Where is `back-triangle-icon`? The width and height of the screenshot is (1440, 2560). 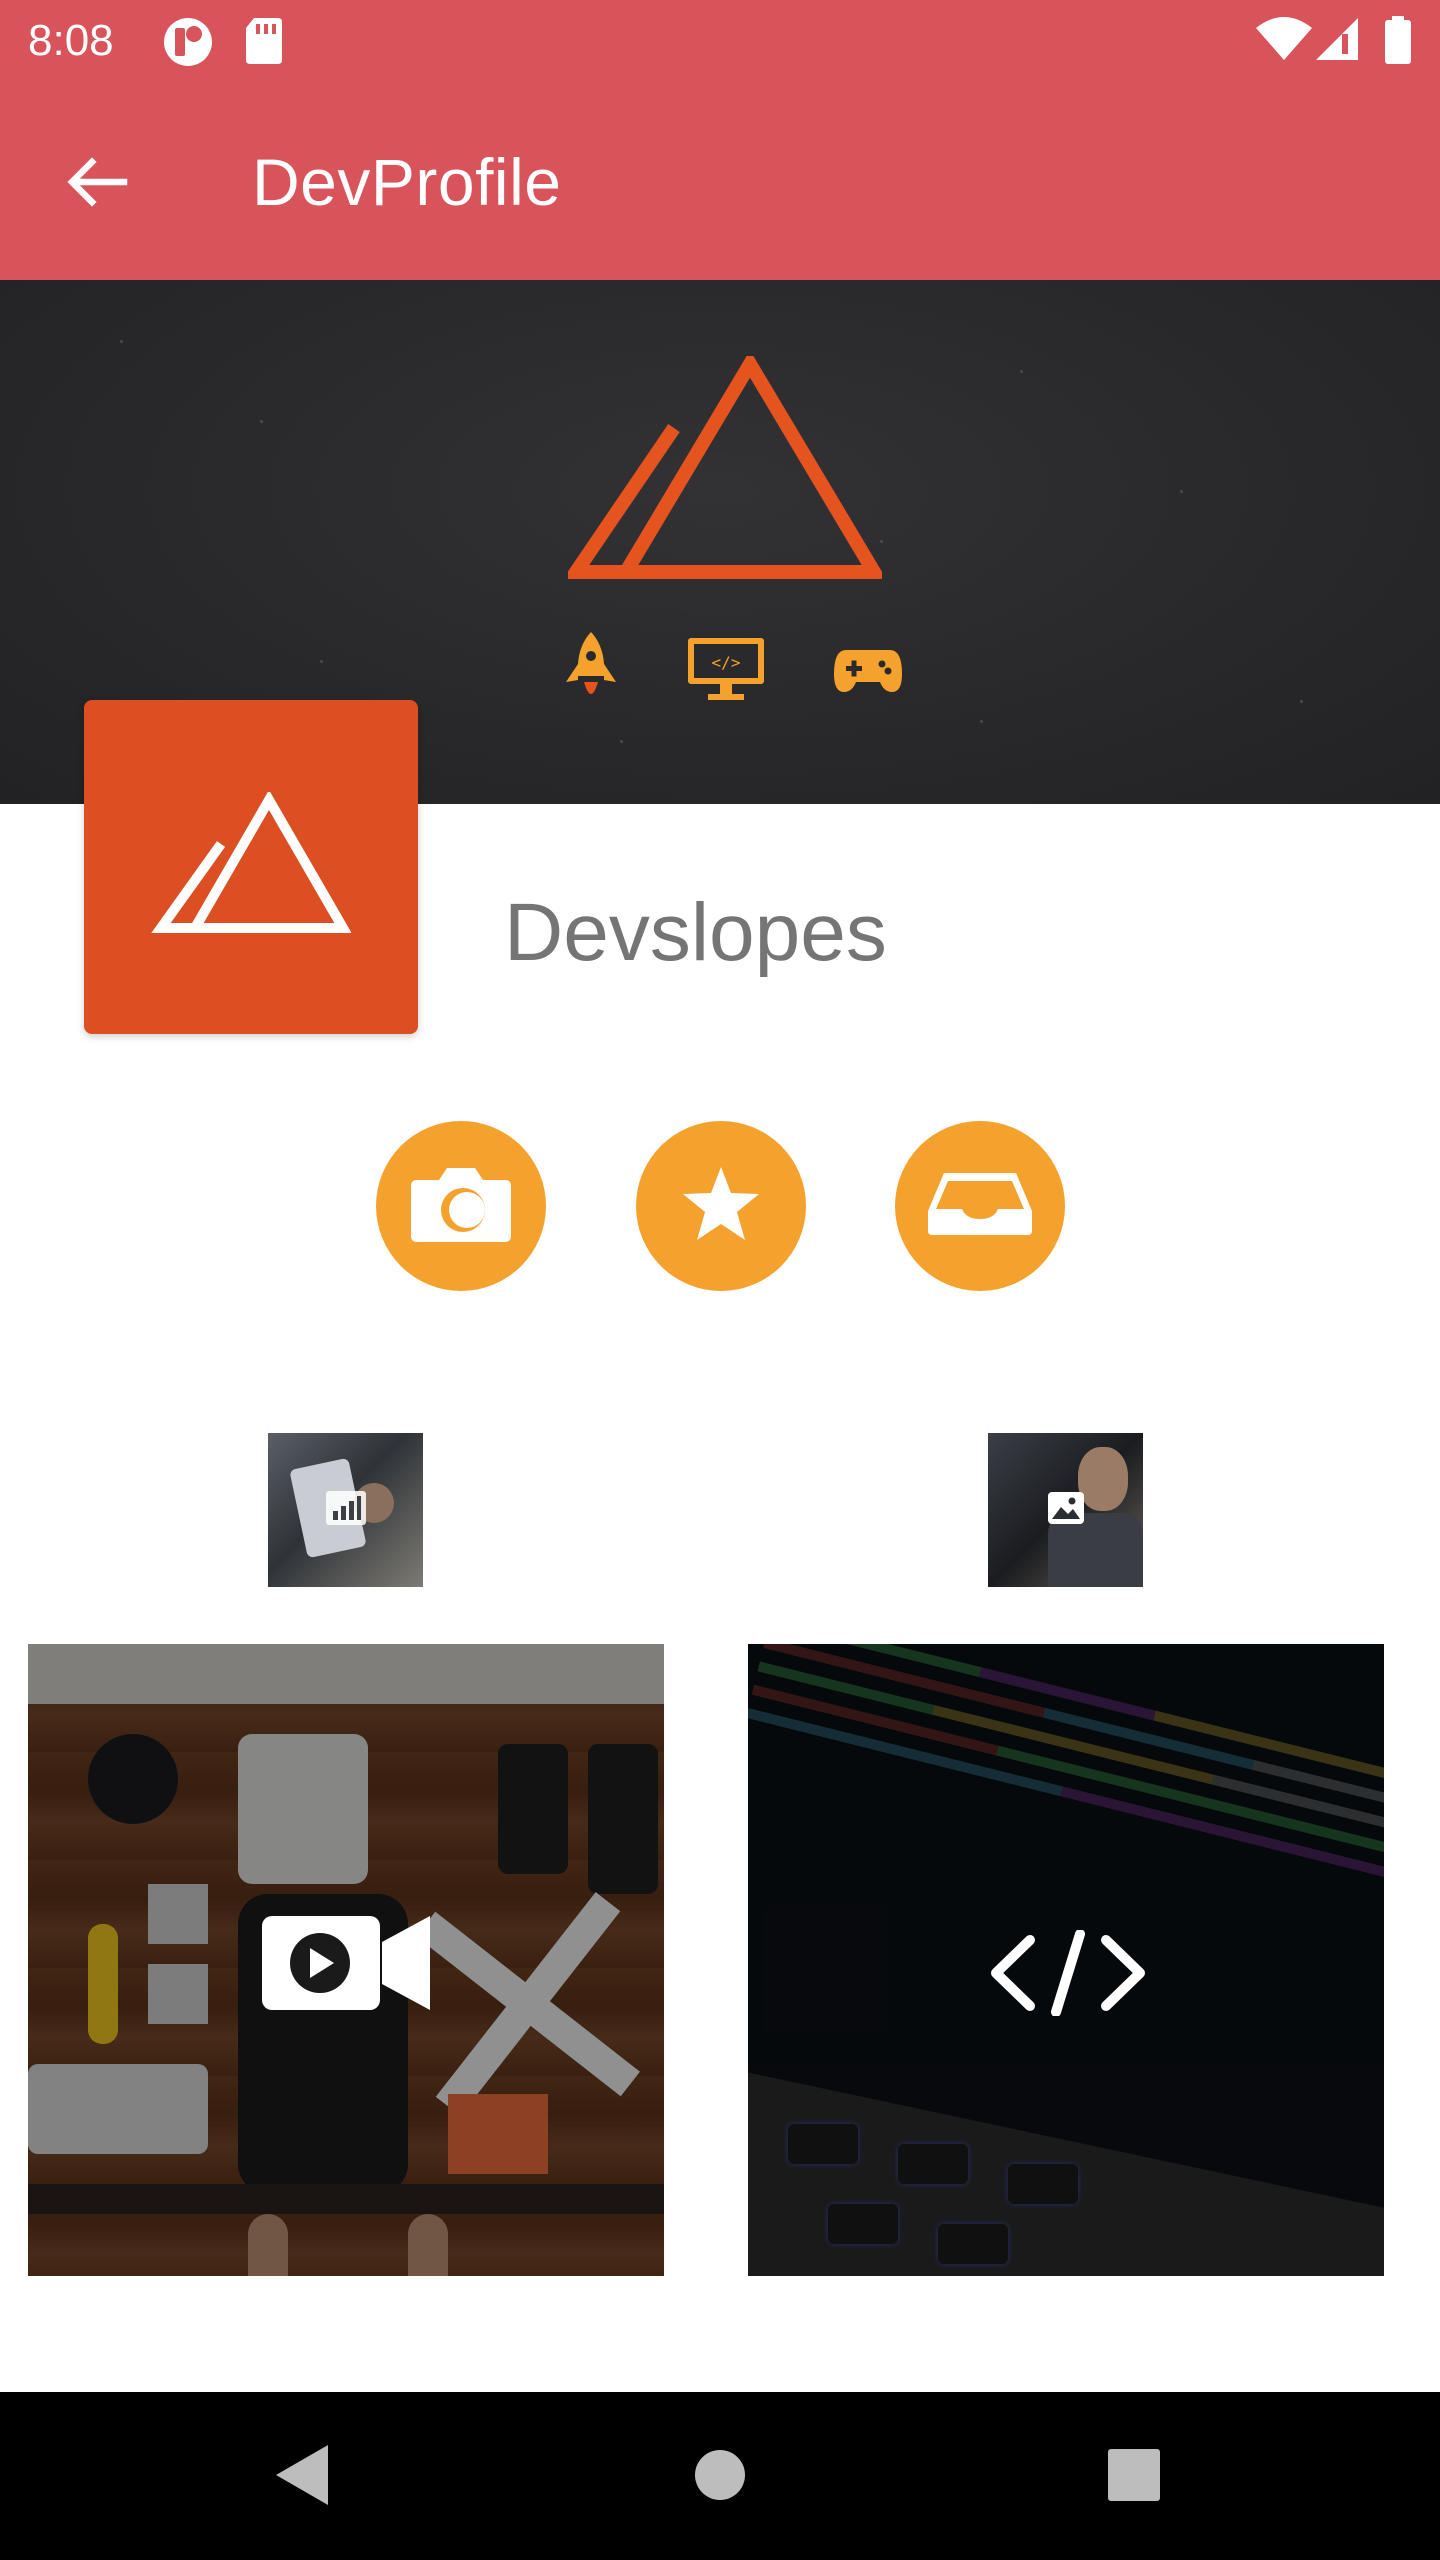 back-triangle-icon is located at coordinates (301, 2477).